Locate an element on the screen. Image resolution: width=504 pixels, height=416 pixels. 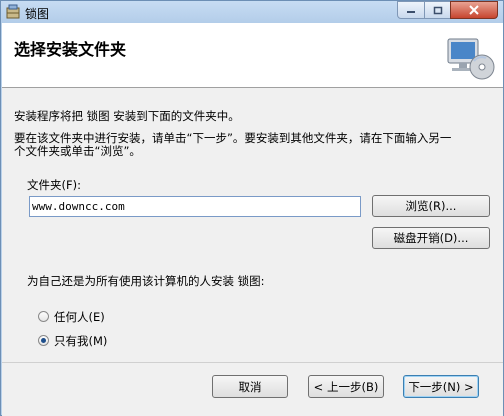
install-for-label: 为自己还是为所有使用该计算机的人安装 锁图: is located at coordinates (146, 281).